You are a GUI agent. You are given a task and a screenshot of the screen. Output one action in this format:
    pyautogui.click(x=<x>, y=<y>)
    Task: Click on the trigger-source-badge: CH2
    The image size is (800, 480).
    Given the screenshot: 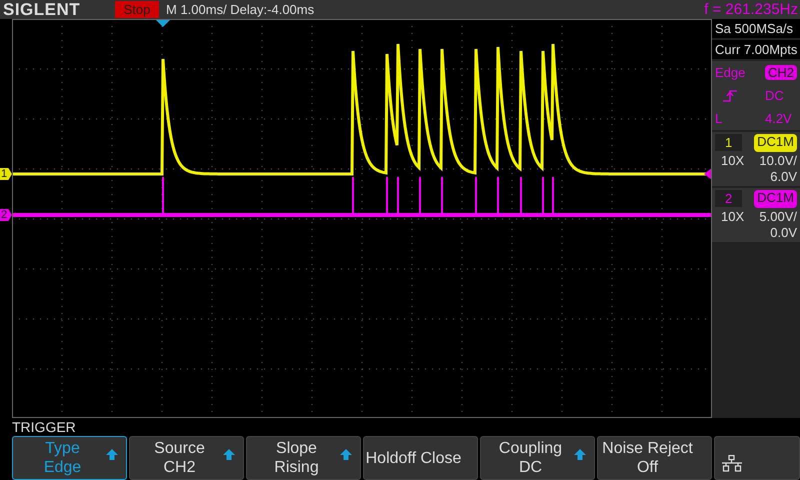 What is the action you would take?
    pyautogui.click(x=780, y=72)
    